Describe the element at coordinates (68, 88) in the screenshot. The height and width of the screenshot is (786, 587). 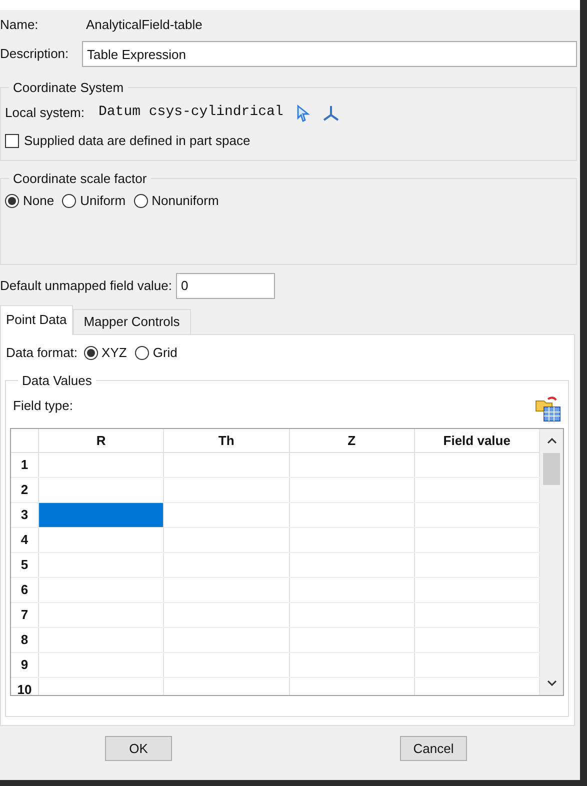
I see `group-title: Coordinate System` at that location.